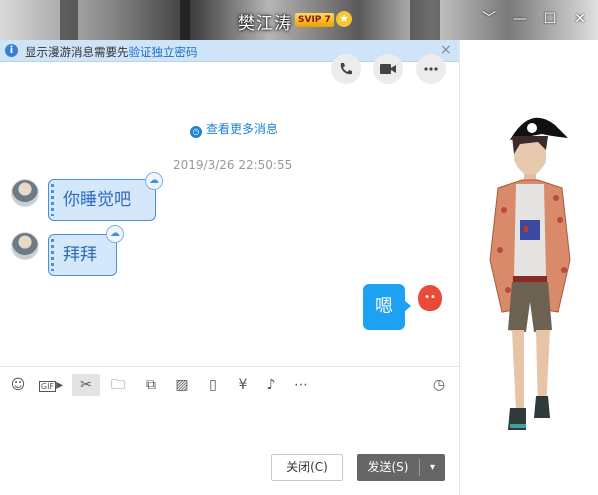 The height and width of the screenshot is (495, 598). What do you see at coordinates (432, 467) in the screenshot?
I see `send-options-chevron-icon: ▾` at bounding box center [432, 467].